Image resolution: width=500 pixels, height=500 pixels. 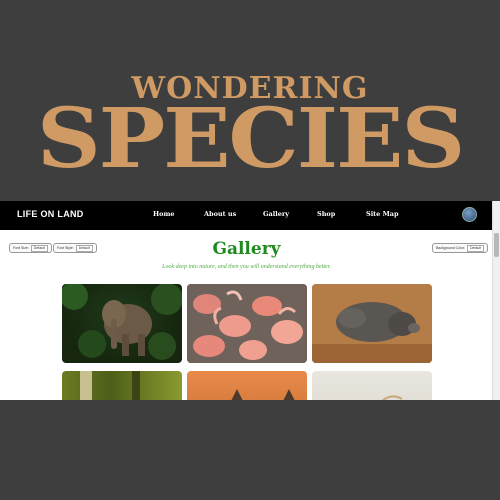 What do you see at coordinates (50, 214) in the screenshot?
I see `site-title: LIFE ON LAND` at bounding box center [50, 214].